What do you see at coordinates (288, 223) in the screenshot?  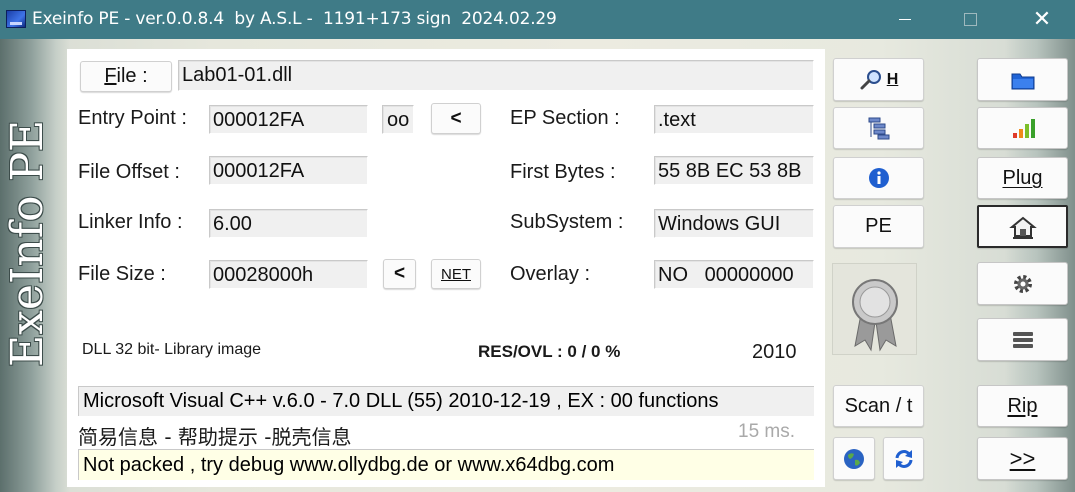 I see `linker-info-field: 6.00` at bounding box center [288, 223].